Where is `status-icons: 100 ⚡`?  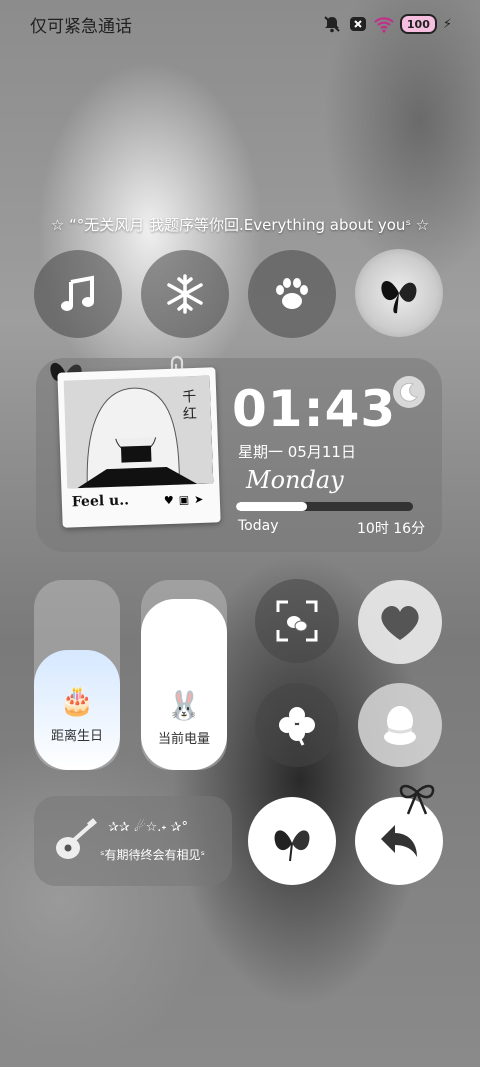 status-icons: 100 ⚡ is located at coordinates (387, 24).